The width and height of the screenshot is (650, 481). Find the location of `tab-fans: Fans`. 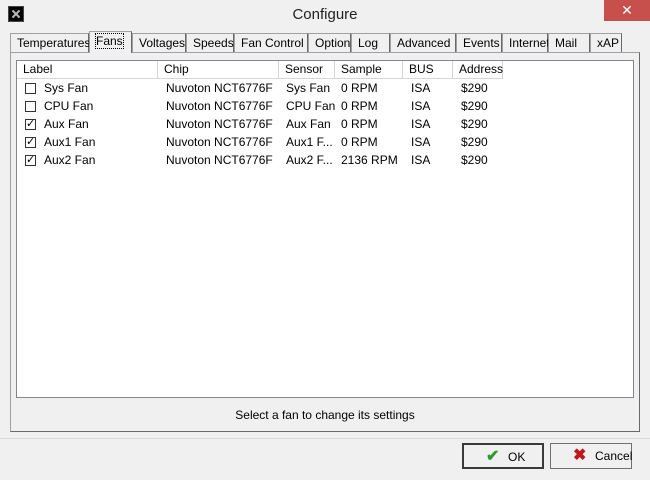

tab-fans: Fans is located at coordinates (110, 42).